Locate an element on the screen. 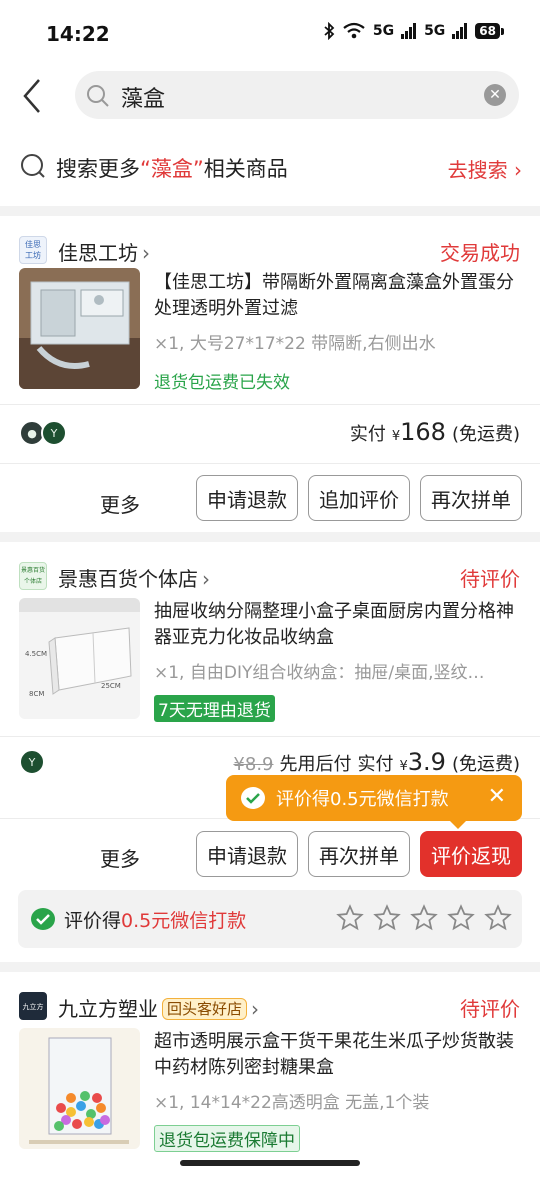 The width and height of the screenshot is (540, 1177). search-more-keyword: “藻盒” is located at coordinates (172, 169).